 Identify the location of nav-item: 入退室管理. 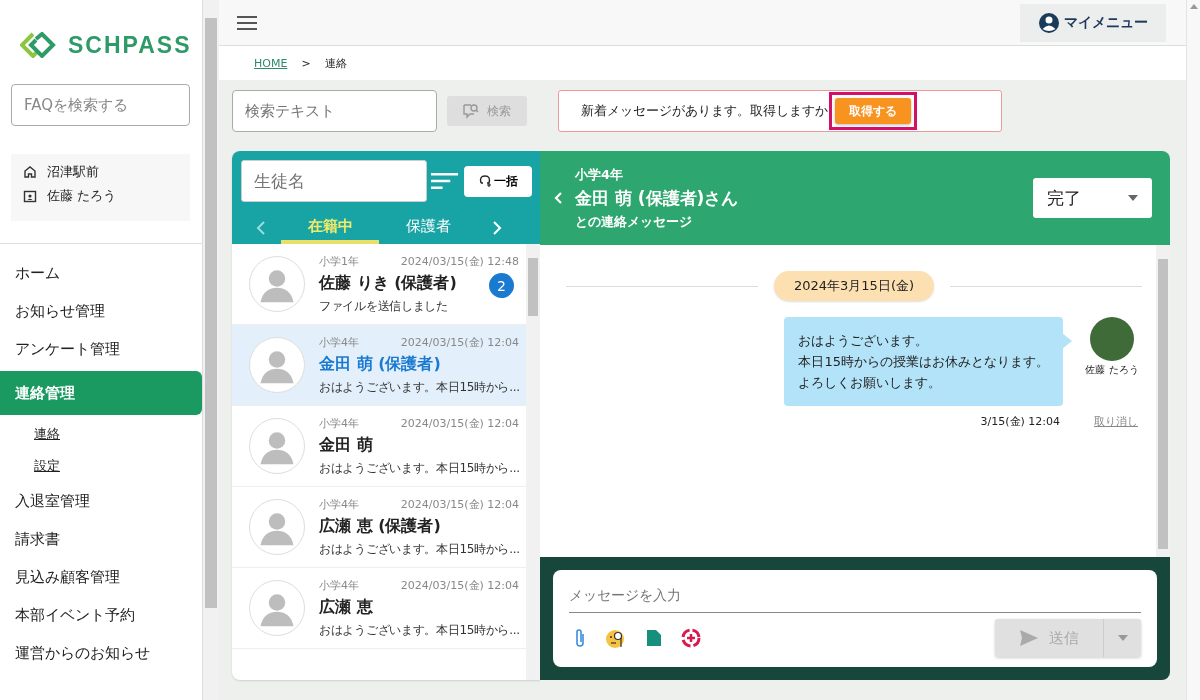
(101, 501).